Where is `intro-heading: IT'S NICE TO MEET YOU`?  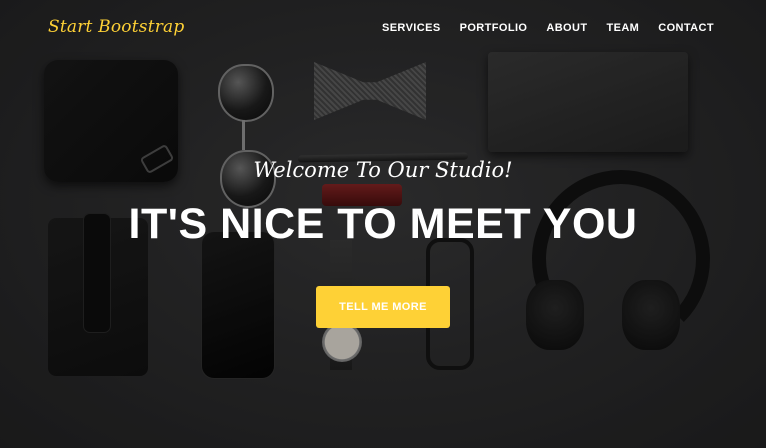
intro-heading: IT'S NICE TO MEET YOU is located at coordinates (383, 224).